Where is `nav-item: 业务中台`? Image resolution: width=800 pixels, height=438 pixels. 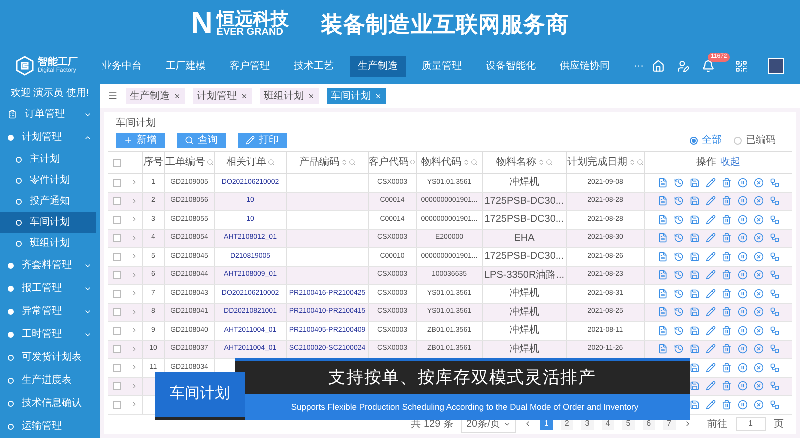
nav-item: 业务中台 is located at coordinates (122, 66).